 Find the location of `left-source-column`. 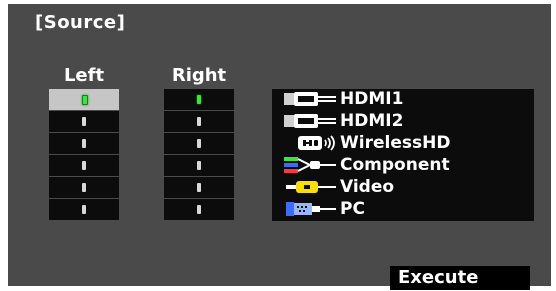

left-source-column is located at coordinates (84, 155).